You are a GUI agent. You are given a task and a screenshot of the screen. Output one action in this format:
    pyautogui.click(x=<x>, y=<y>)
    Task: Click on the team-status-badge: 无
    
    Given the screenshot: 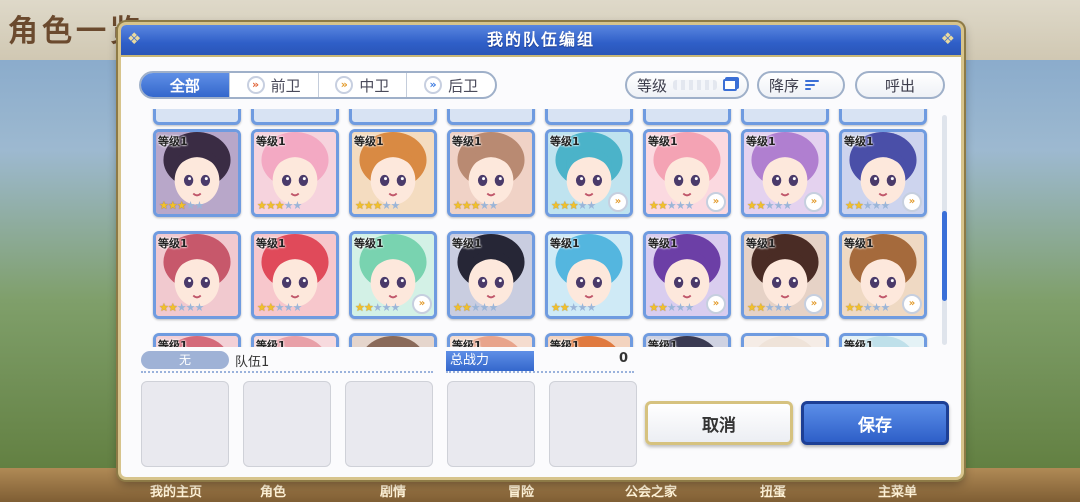 What is the action you would take?
    pyautogui.click(x=185, y=360)
    